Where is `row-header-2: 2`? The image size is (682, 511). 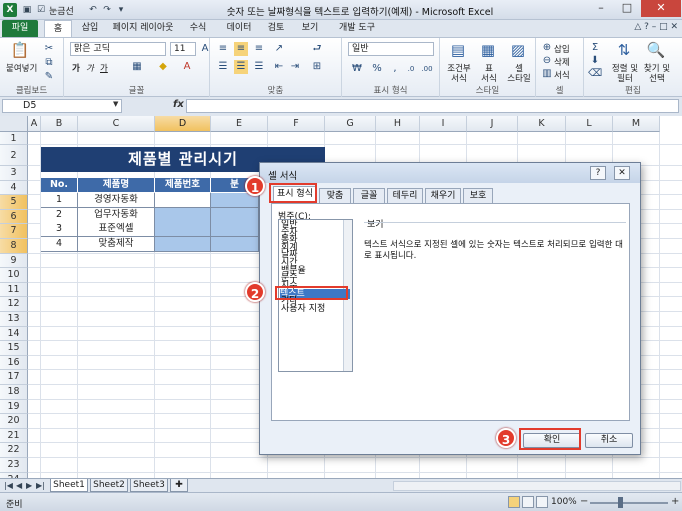
row-header-2: 2 is located at coordinates (14, 155).